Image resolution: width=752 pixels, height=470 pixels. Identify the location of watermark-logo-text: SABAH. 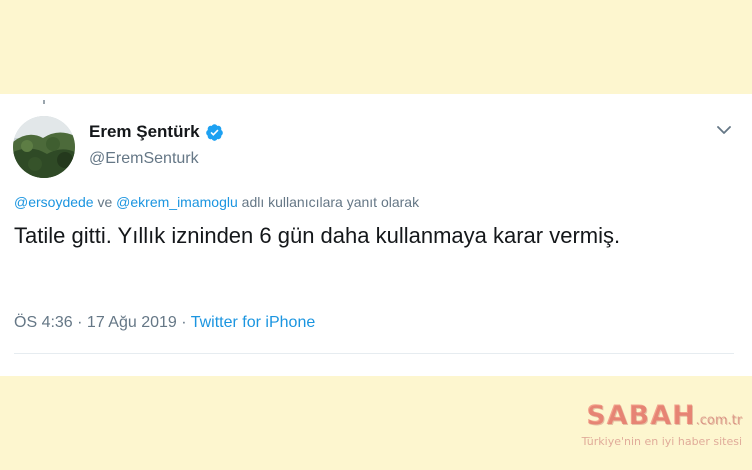
(641, 415).